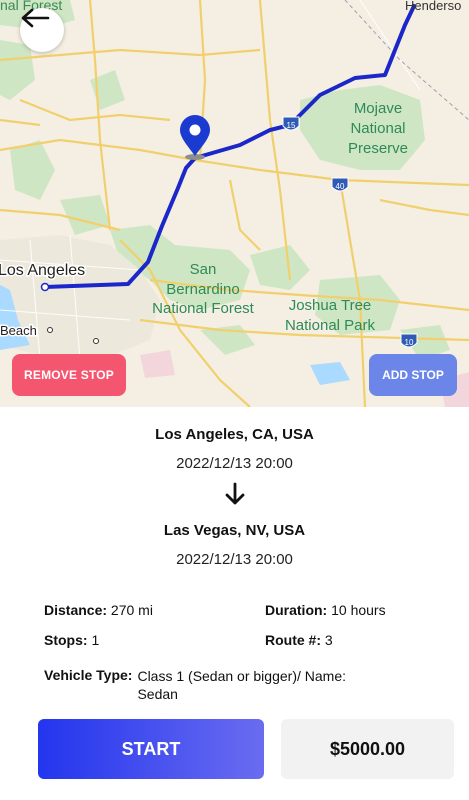  Describe the element at coordinates (234, 434) in the screenshot. I see `origin-city: Los Angeles, CA, USA` at that location.